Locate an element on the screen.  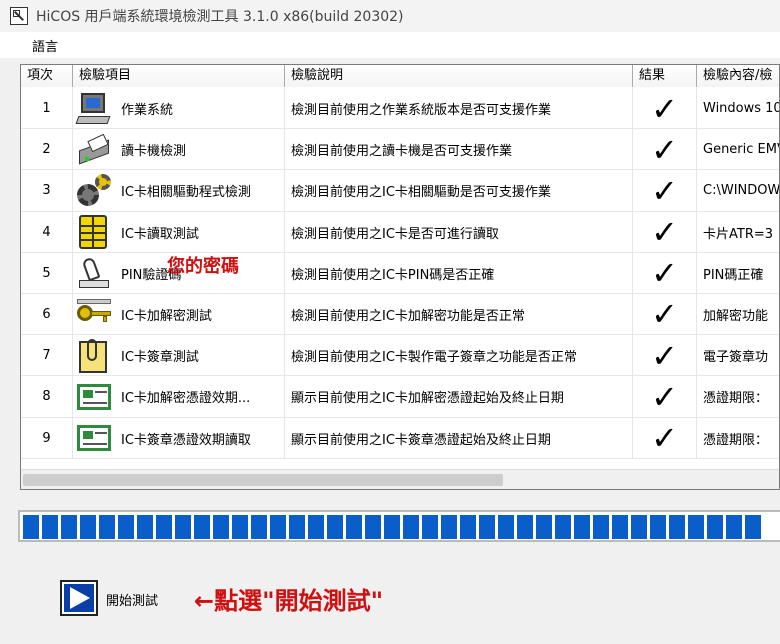
table-row: 2 讀卡機檢測 檢測目前使用之讀卡機是否可支援作業 ✓ Generic EMV is located at coordinates (400, 150).